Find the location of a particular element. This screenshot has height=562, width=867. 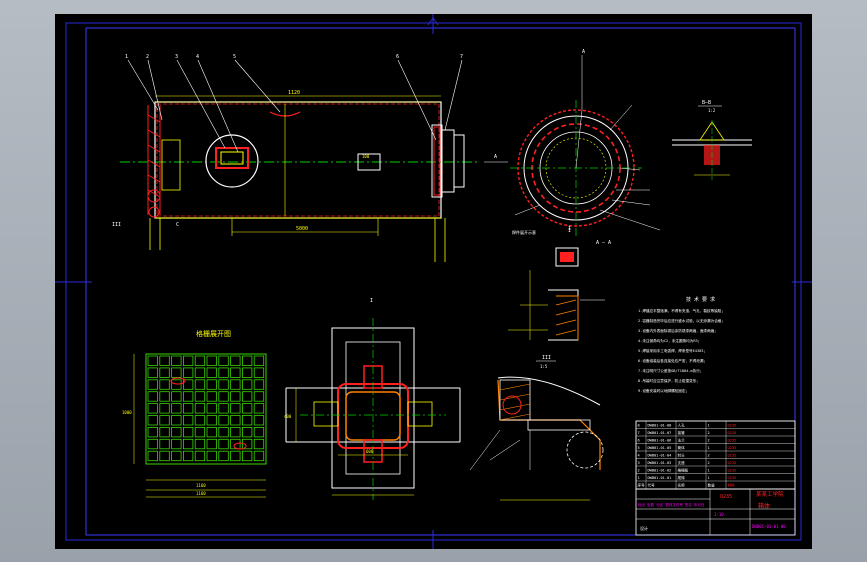

balloon-4: 4 is located at coordinates (197, 57).